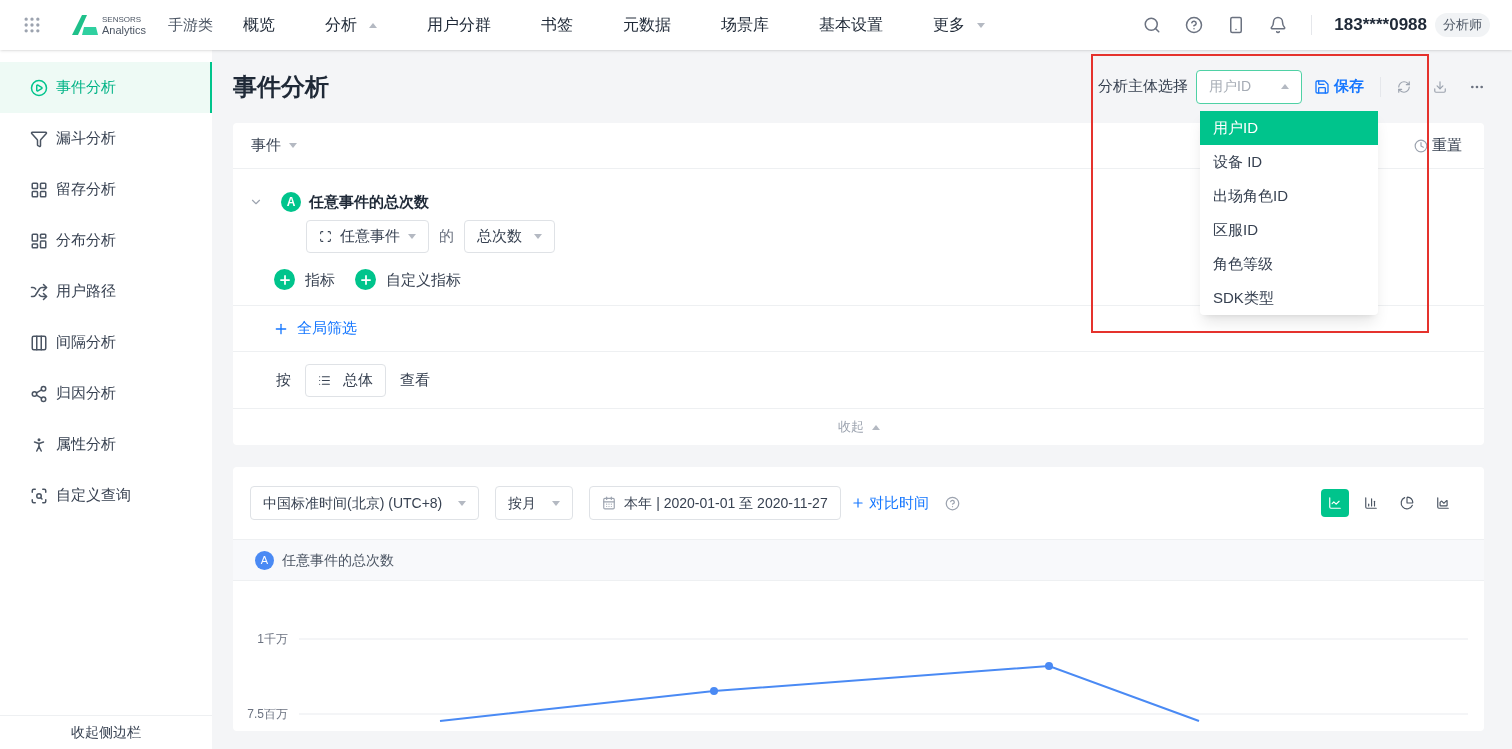 Image resolution: width=1512 pixels, height=749 pixels. I want to click on aggregation-select: 总次数, so click(509, 236).